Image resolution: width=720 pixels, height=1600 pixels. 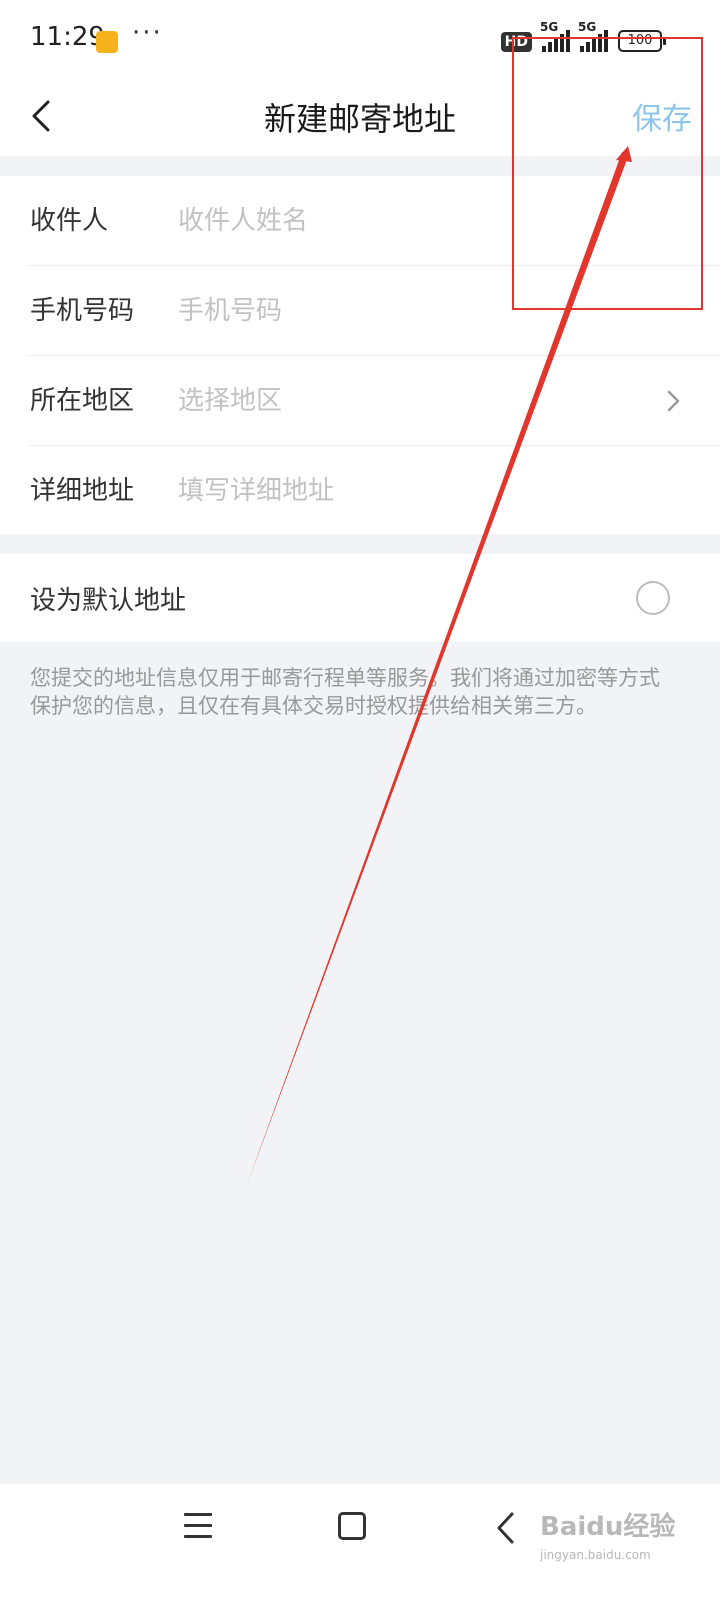 I want to click on region-select: 选择地区, so click(x=230, y=398).